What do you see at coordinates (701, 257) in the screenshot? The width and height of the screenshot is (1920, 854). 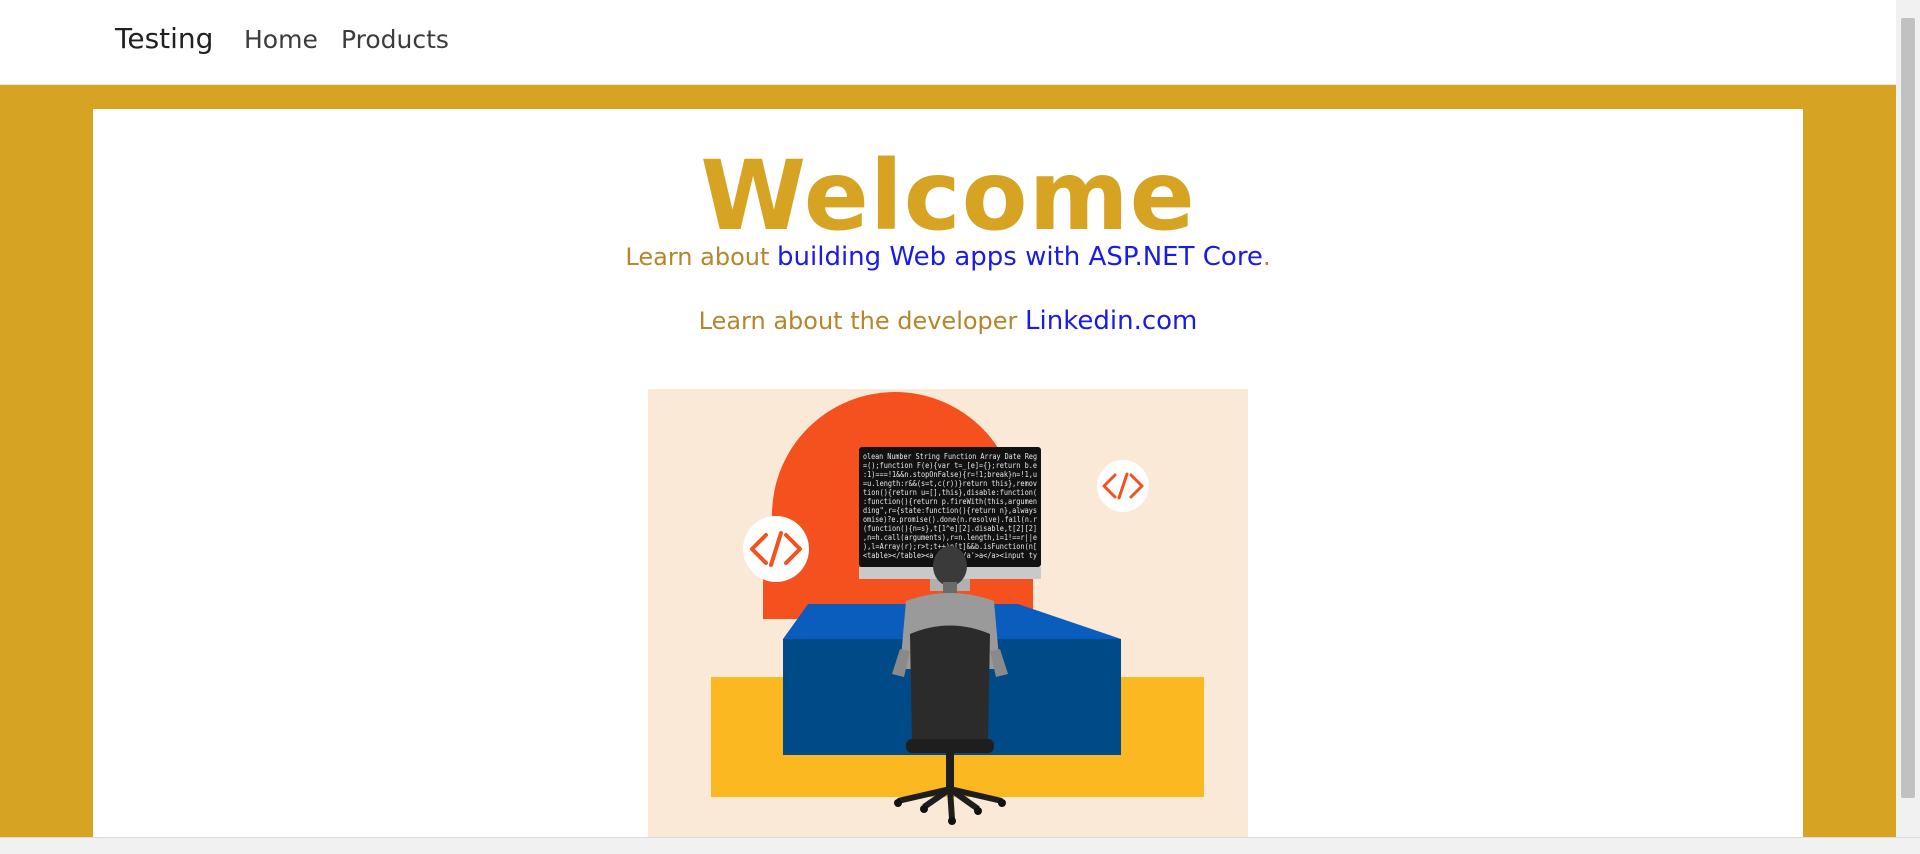 I see `line1-prefix: Learn about` at bounding box center [701, 257].